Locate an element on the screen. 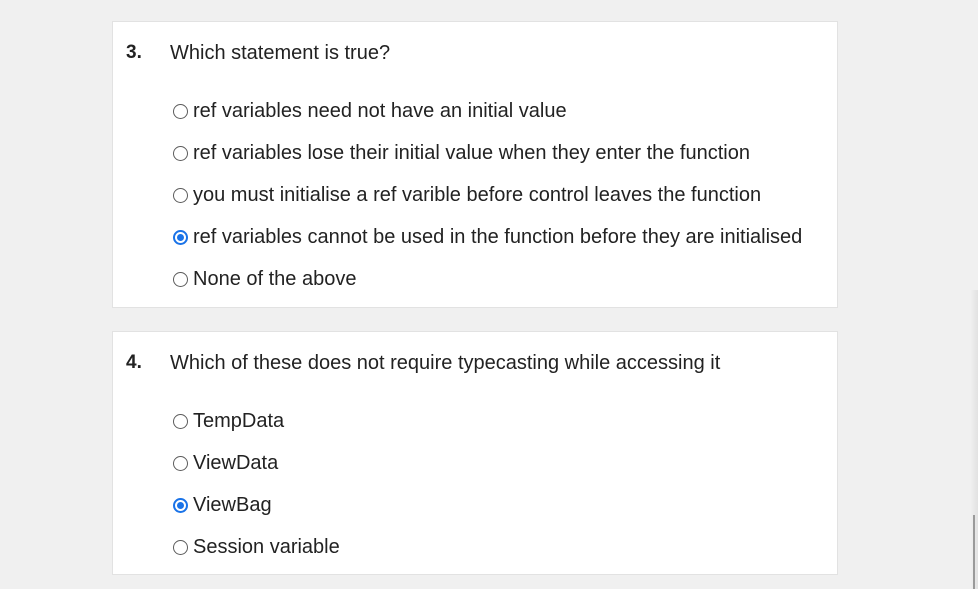  answer-option: ViewBag is located at coordinates (500, 505).